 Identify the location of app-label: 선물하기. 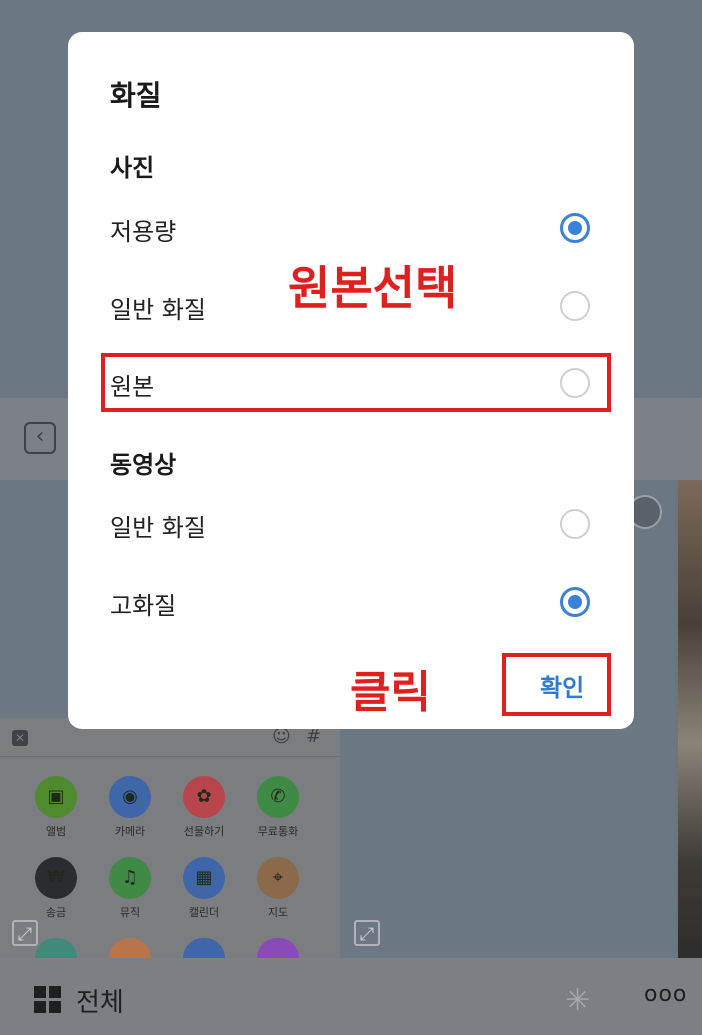
(204, 831).